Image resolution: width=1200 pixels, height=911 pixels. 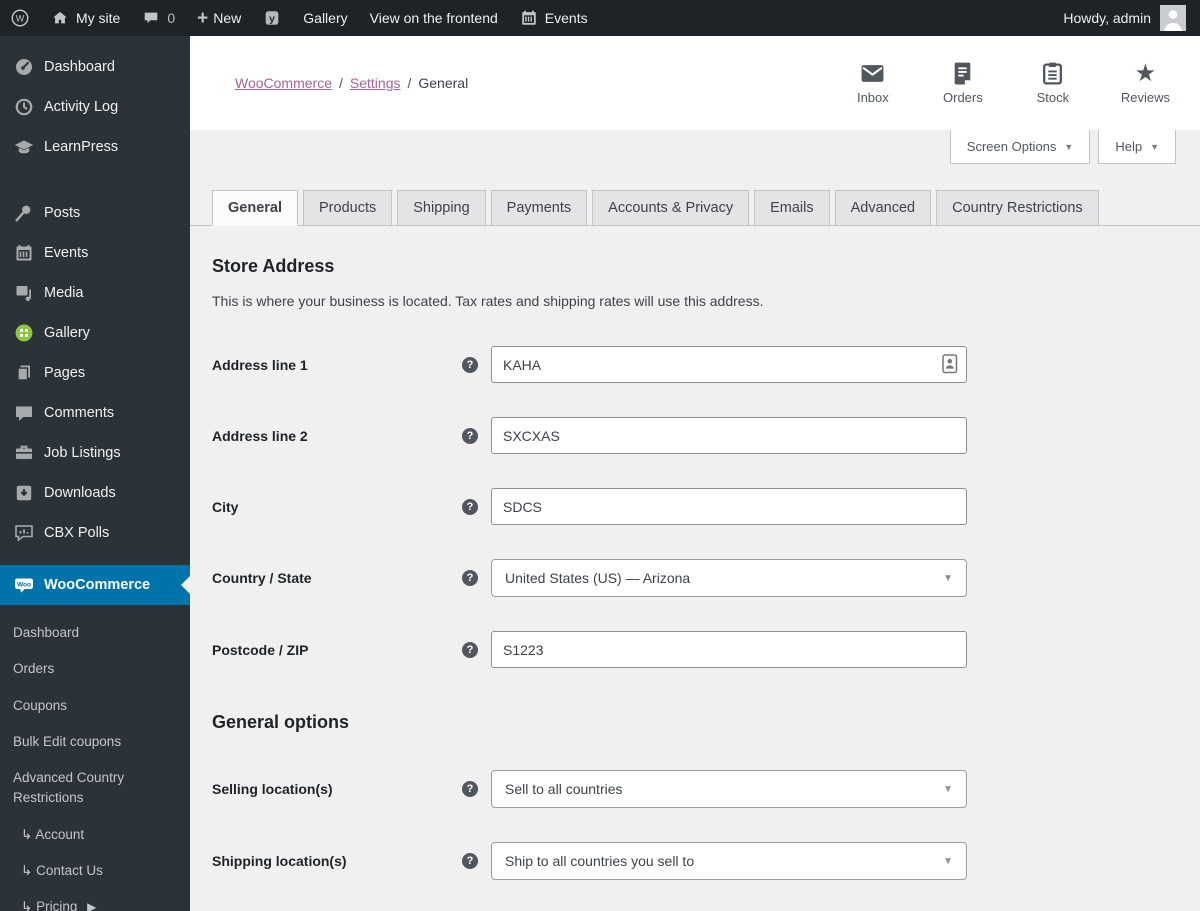 What do you see at coordinates (695, 148) in the screenshot?
I see `screen-meta-links: Screen Options ▼ Help ▼` at bounding box center [695, 148].